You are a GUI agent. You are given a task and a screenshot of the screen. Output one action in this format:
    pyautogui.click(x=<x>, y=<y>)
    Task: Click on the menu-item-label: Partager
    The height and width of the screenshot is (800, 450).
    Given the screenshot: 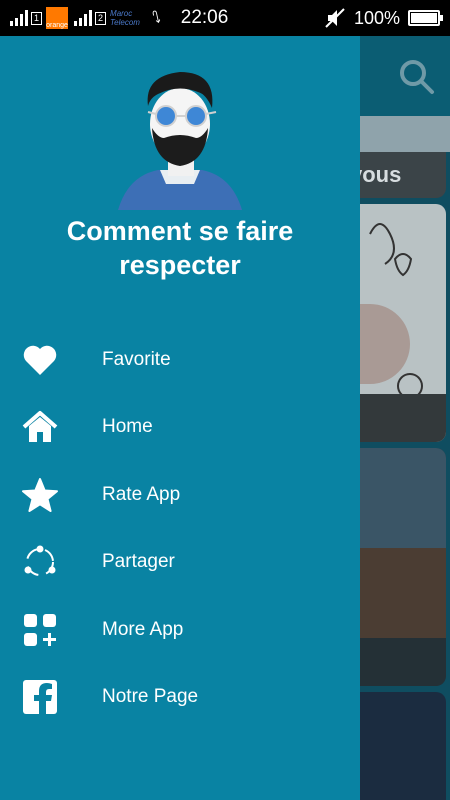 What is the action you would take?
    pyautogui.click(x=138, y=562)
    